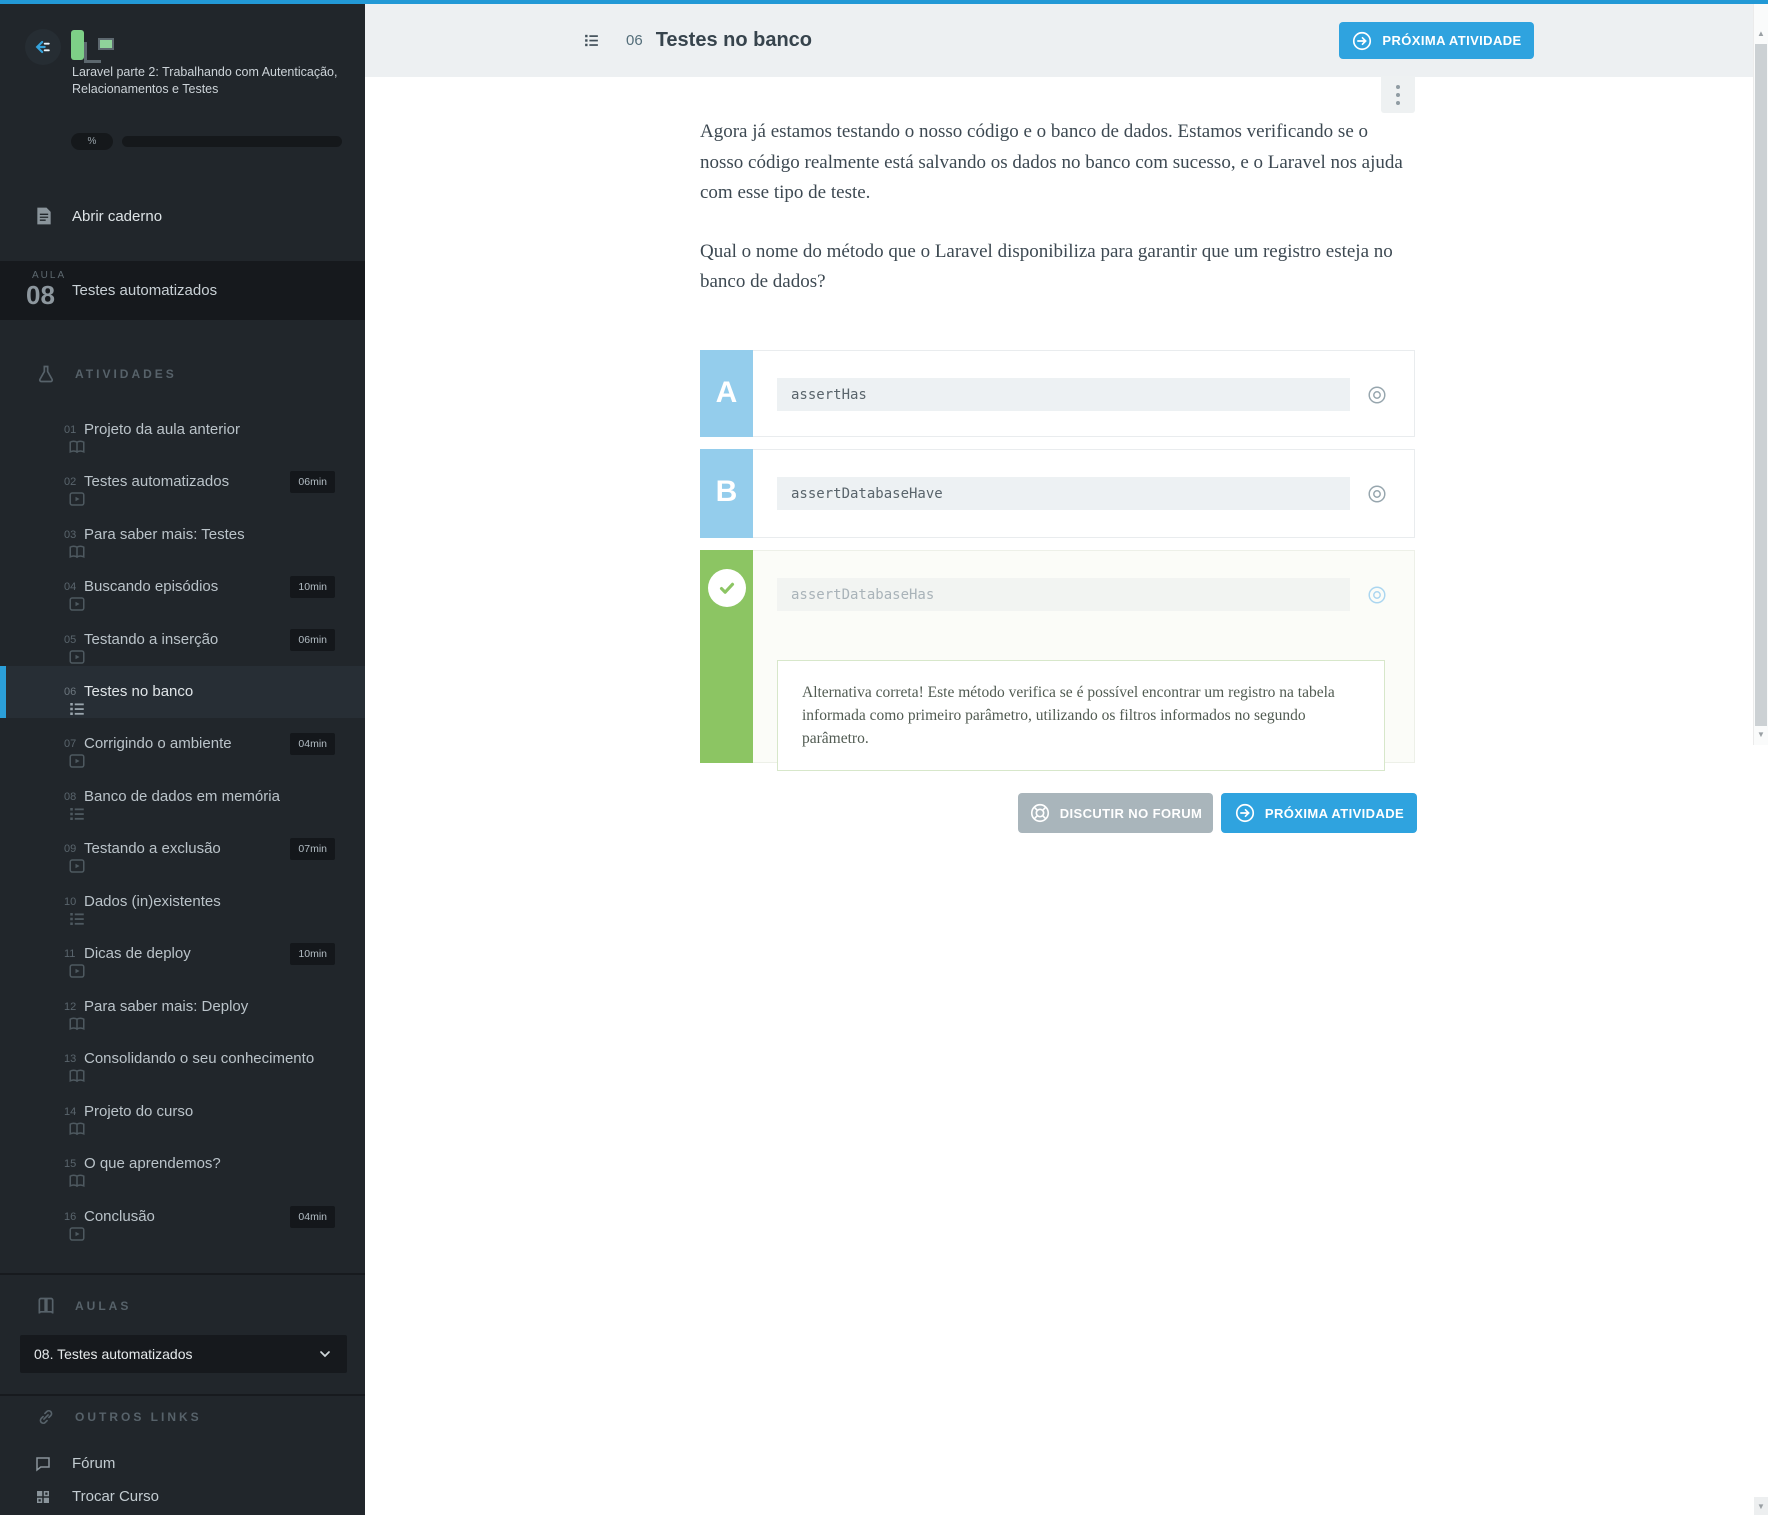 The width and height of the screenshot is (1768, 1515). I want to click on lifebuoy-icon, so click(1039, 813).